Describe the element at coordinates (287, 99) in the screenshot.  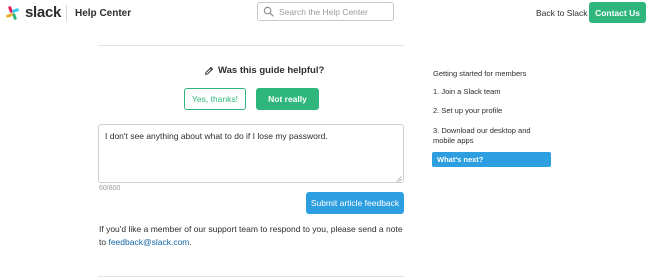
I see `not-really-button: Not really` at that location.